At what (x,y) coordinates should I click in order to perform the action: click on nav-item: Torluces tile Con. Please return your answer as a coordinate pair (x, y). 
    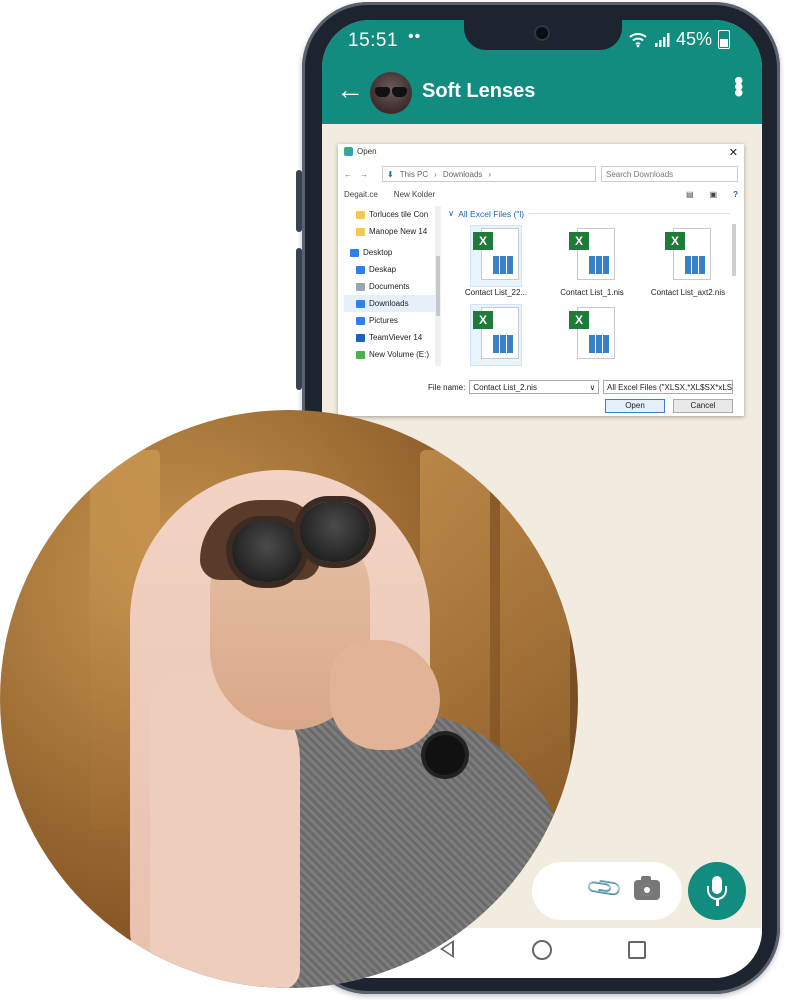
    Looking at the image, I should click on (392, 214).